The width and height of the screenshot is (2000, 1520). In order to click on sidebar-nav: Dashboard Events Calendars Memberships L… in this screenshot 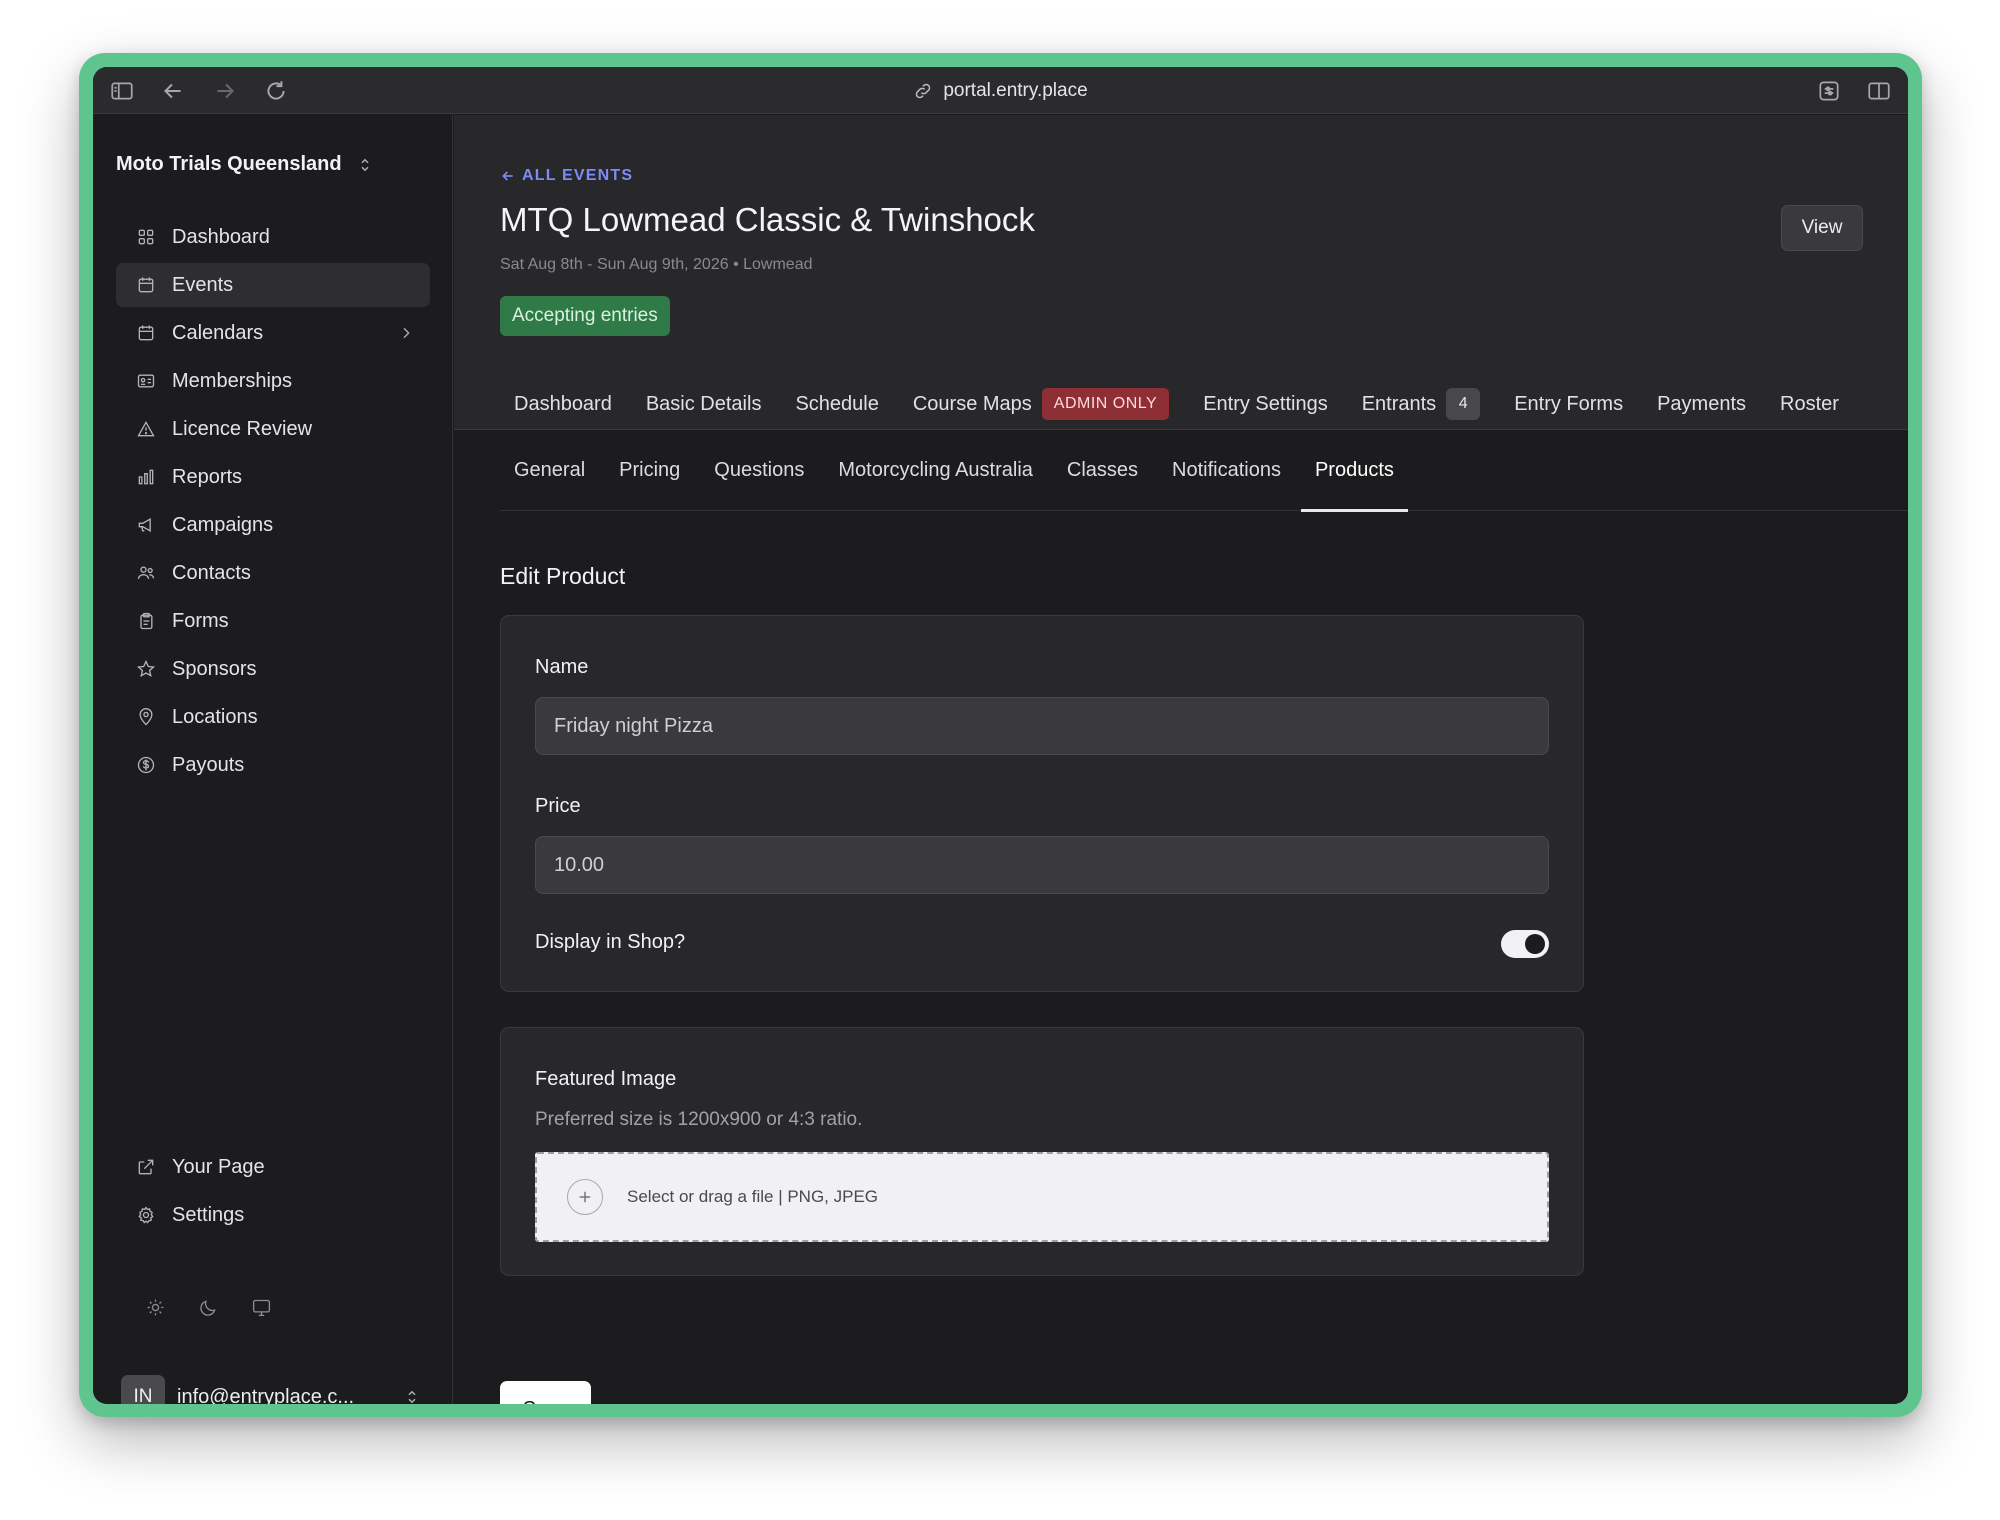, I will do `click(273, 503)`.